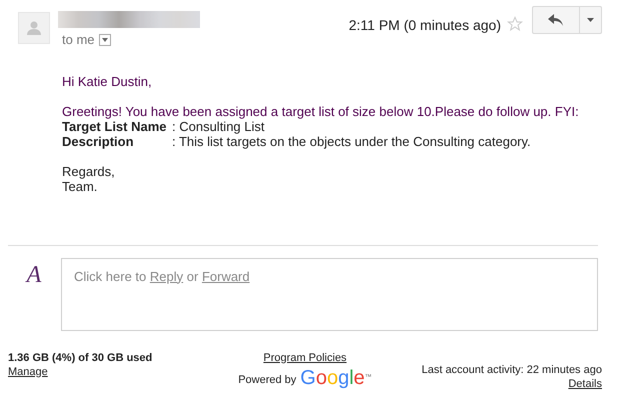  What do you see at coordinates (78, 40) in the screenshot?
I see `recipient-label: to me` at bounding box center [78, 40].